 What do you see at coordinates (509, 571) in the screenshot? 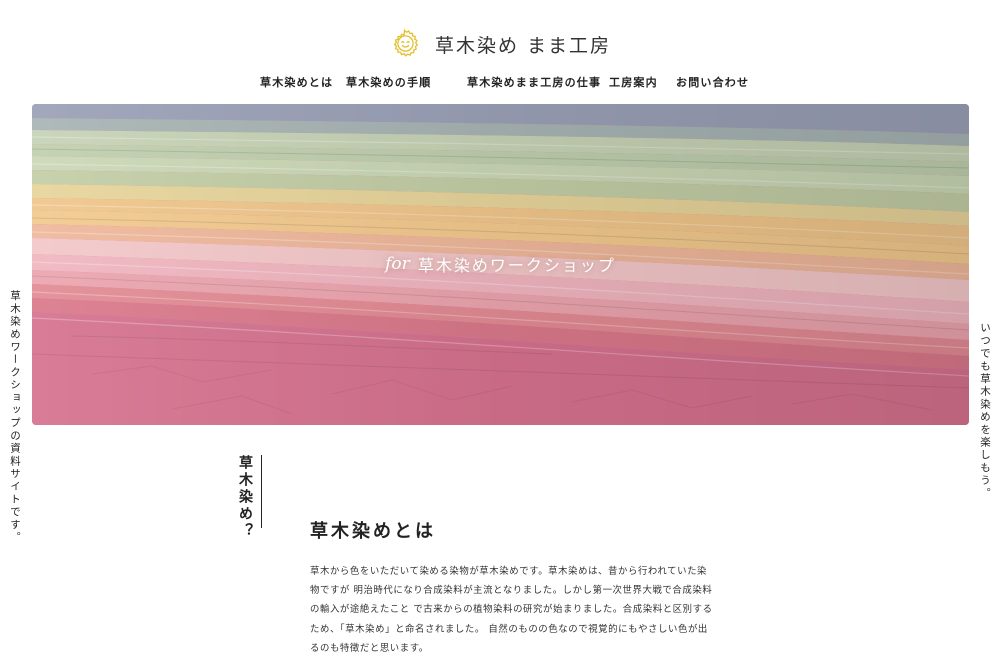
I see `body-line: 草木から色をいただいて染める染物が草木染めです。草木染めは、昔から行われていた染` at bounding box center [509, 571].